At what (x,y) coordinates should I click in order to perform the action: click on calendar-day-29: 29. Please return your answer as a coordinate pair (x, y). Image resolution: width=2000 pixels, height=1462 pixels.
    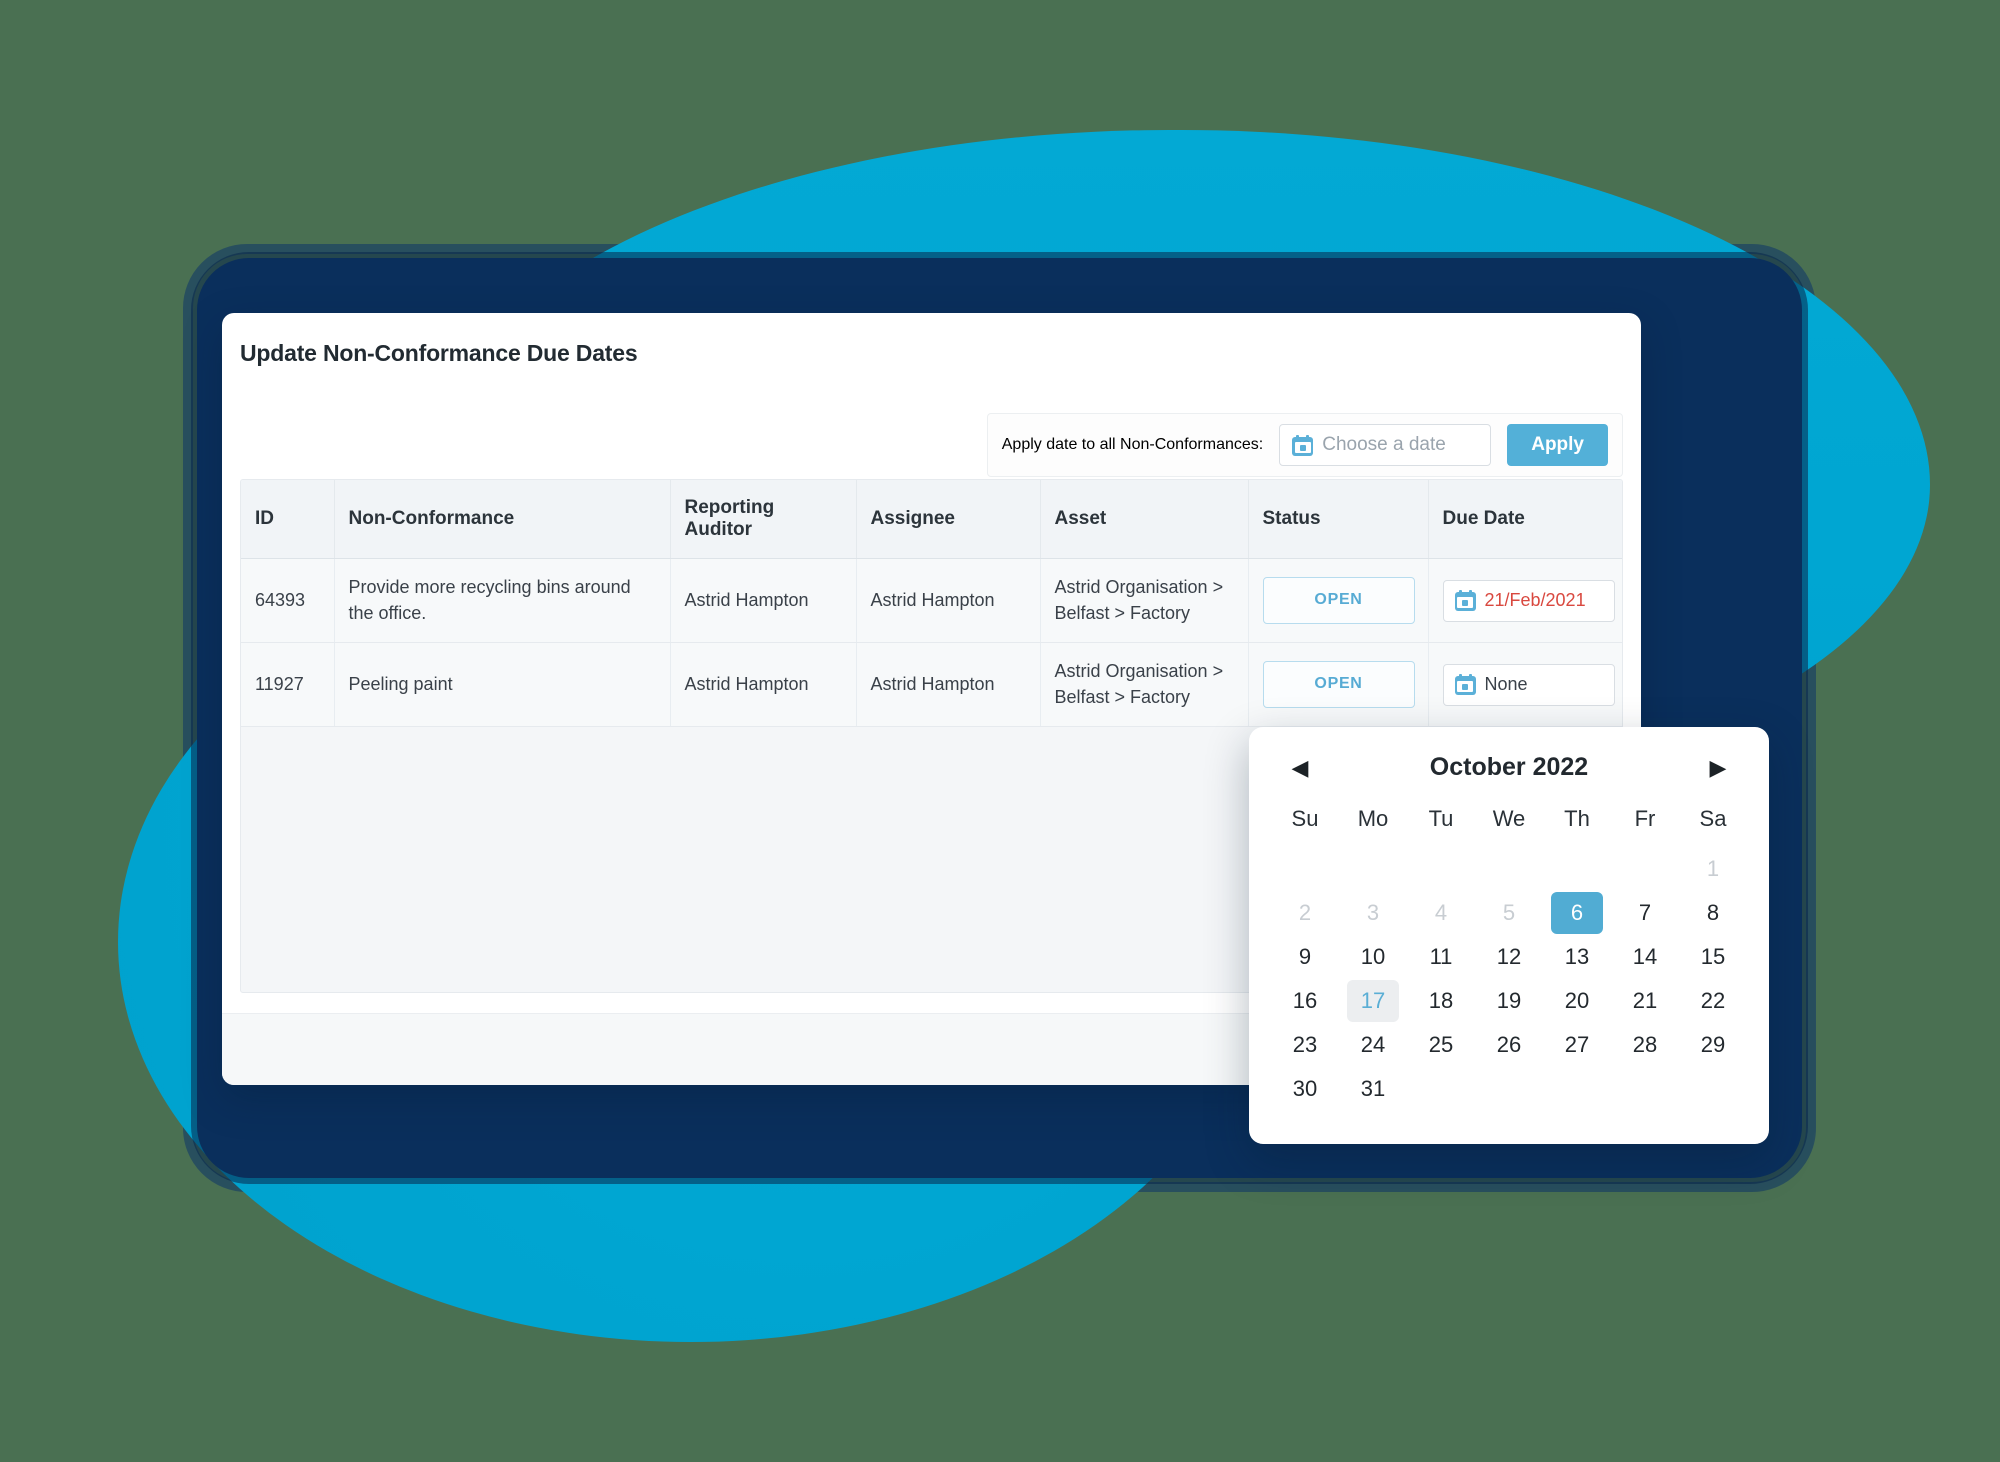
    Looking at the image, I should click on (1713, 1045).